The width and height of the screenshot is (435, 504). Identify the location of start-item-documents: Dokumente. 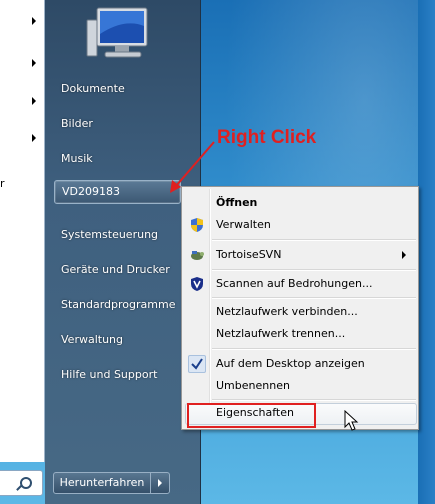
(93, 88).